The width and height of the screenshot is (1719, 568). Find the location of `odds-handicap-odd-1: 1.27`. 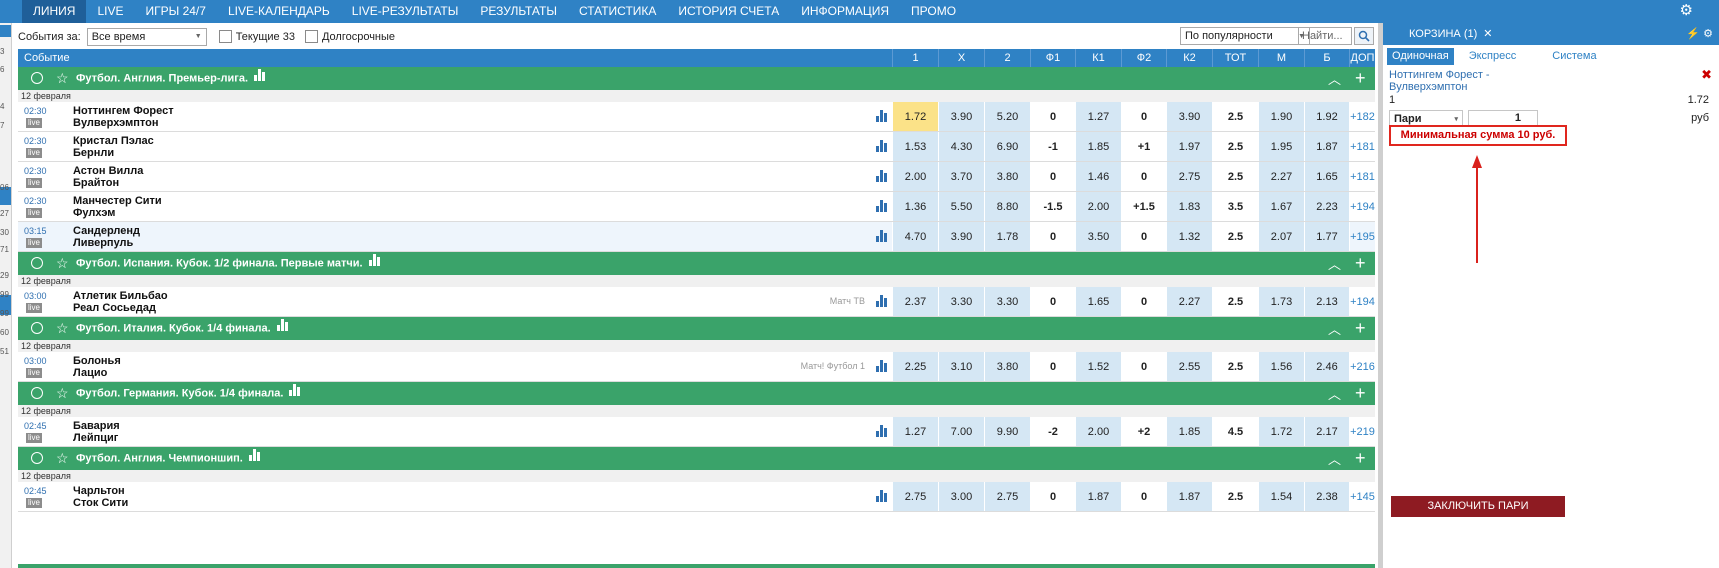

odds-handicap-odd-1: 1.27 is located at coordinates (1098, 116).